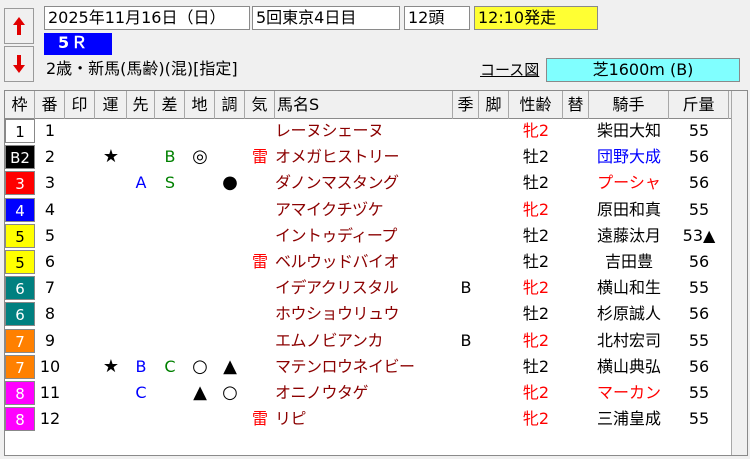  What do you see at coordinates (364, 262) in the screenshot?
I see `cell-name: ベルウッドバイオ` at bounding box center [364, 262].